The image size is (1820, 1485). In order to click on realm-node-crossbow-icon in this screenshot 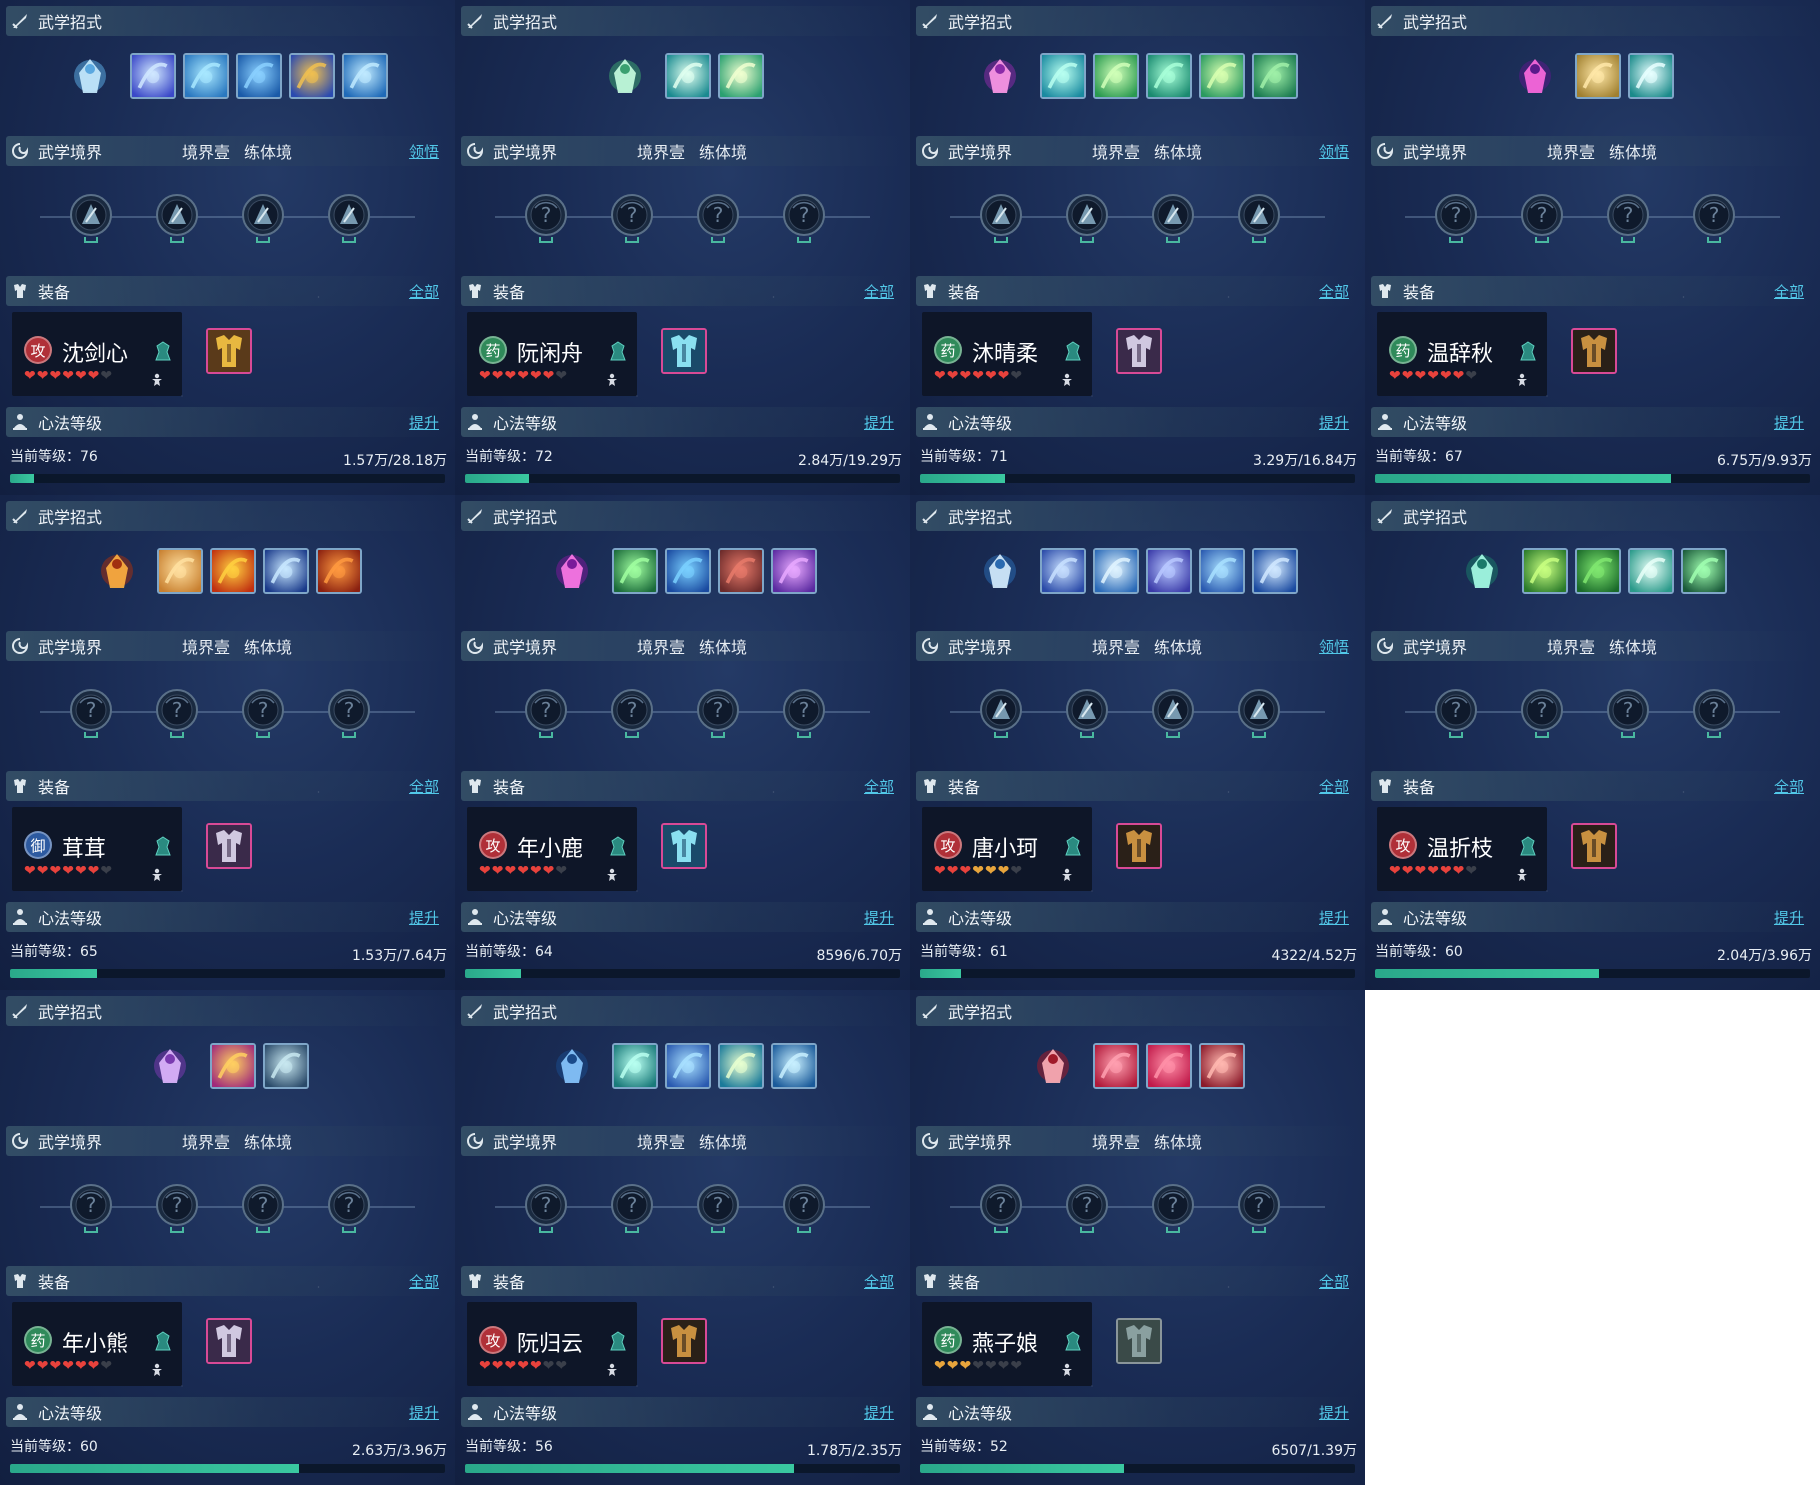, I will do `click(1001, 714)`.